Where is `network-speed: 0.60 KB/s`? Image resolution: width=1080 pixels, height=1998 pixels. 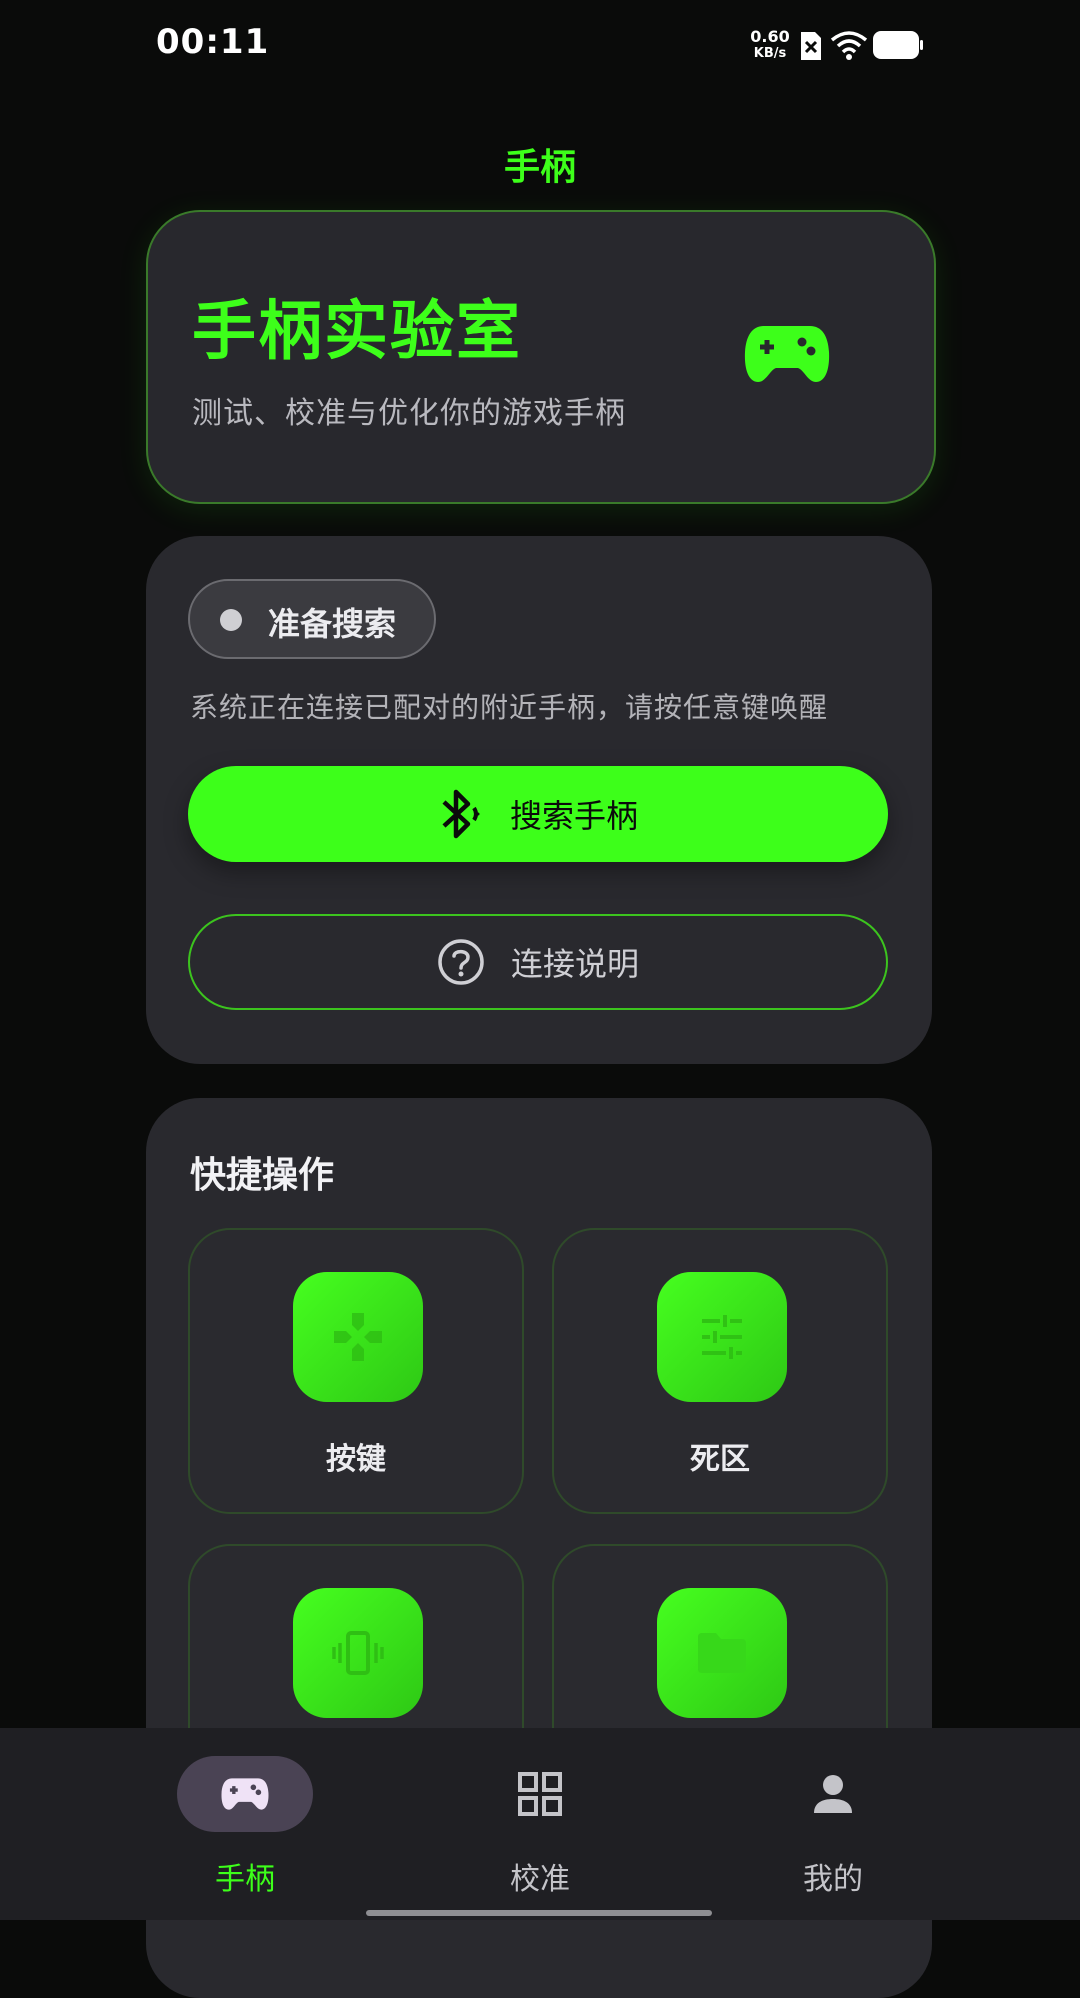 network-speed: 0.60 KB/s is located at coordinates (770, 45).